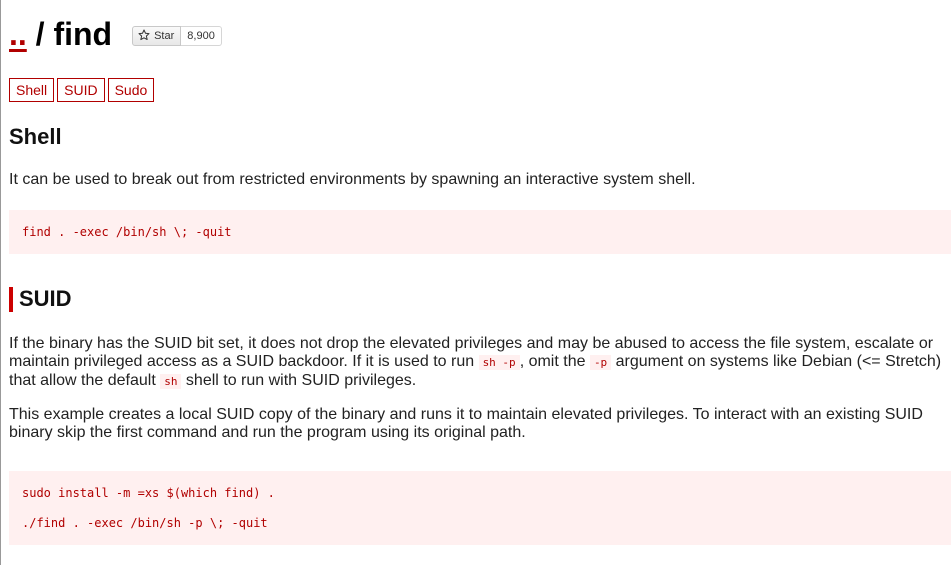 The height and width of the screenshot is (565, 951). I want to click on code-block-shell: find . -exec /bin/sh \; -quit, so click(480, 232).